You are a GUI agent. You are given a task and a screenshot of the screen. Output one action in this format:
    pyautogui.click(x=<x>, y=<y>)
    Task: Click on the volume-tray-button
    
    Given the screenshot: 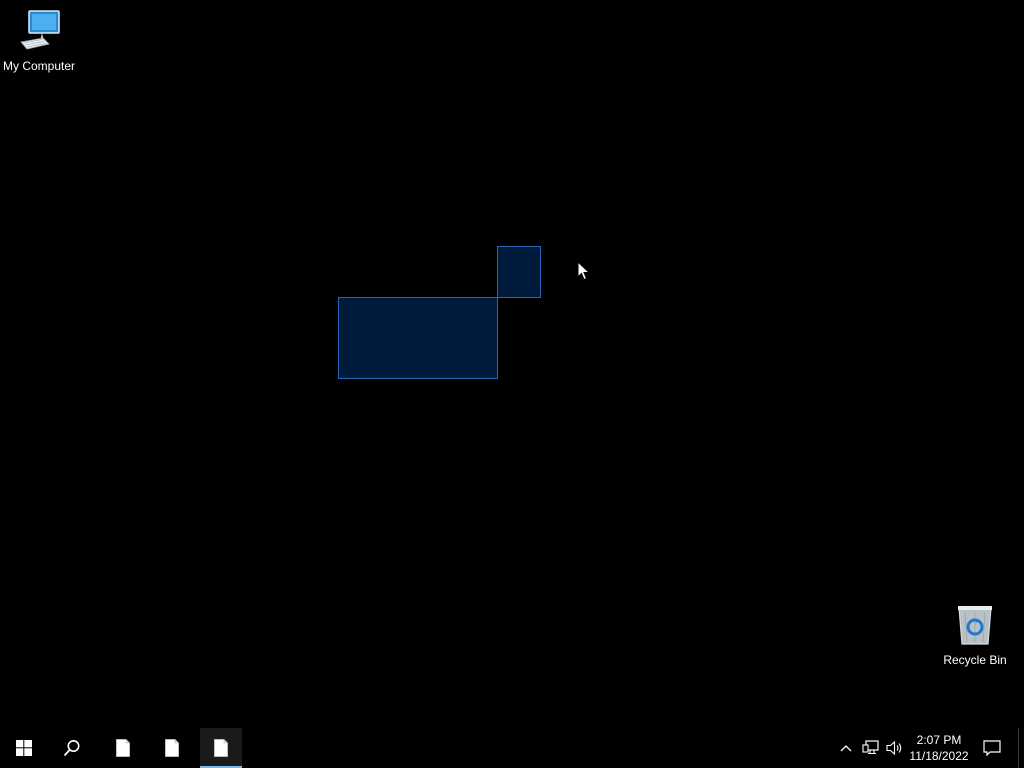 What is the action you would take?
    pyautogui.click(x=895, y=748)
    